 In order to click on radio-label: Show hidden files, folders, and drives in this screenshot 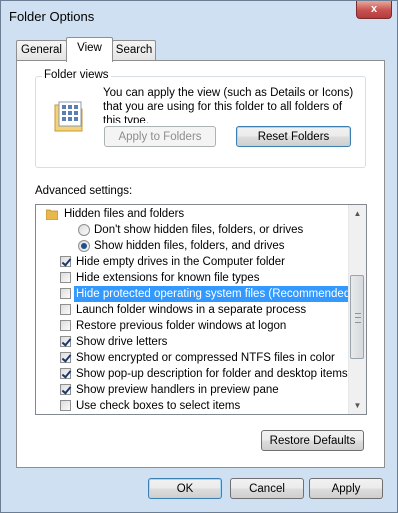, I will do `click(189, 246)`.